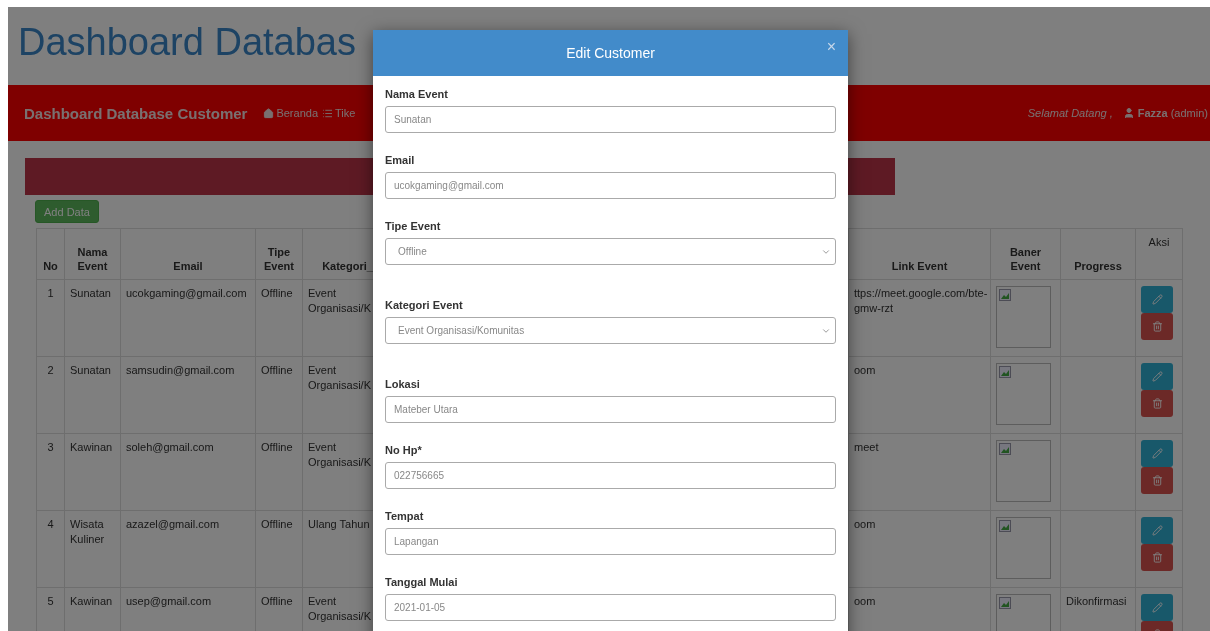 This screenshot has height=631, width=1210. What do you see at coordinates (186, 293) in the screenshot?
I see `table-cell: ucokgaming@gmail.com` at bounding box center [186, 293].